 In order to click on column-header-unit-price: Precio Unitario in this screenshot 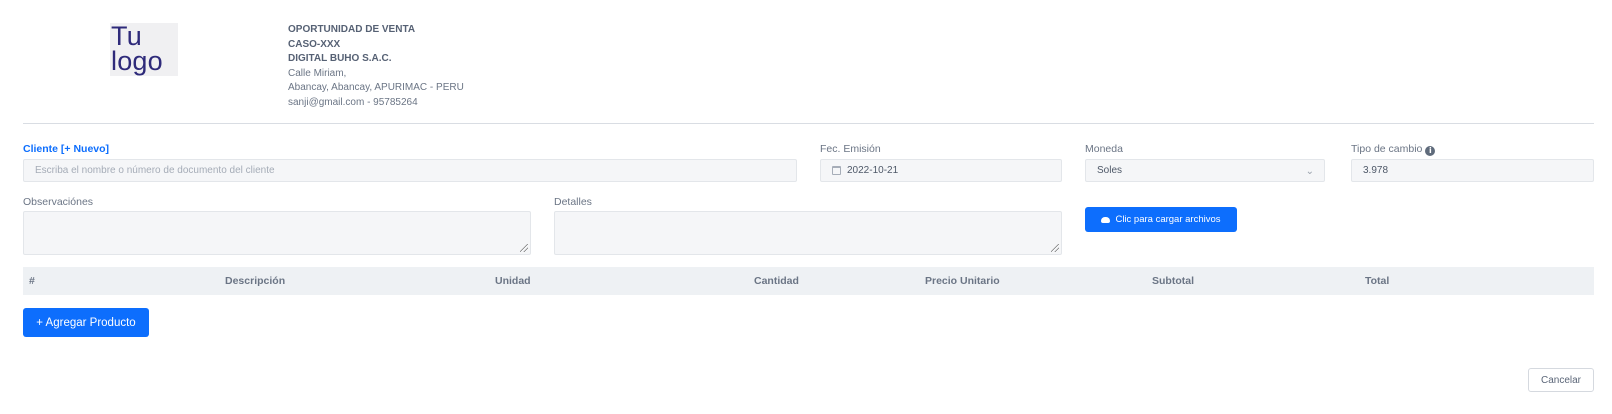, I will do `click(962, 281)`.